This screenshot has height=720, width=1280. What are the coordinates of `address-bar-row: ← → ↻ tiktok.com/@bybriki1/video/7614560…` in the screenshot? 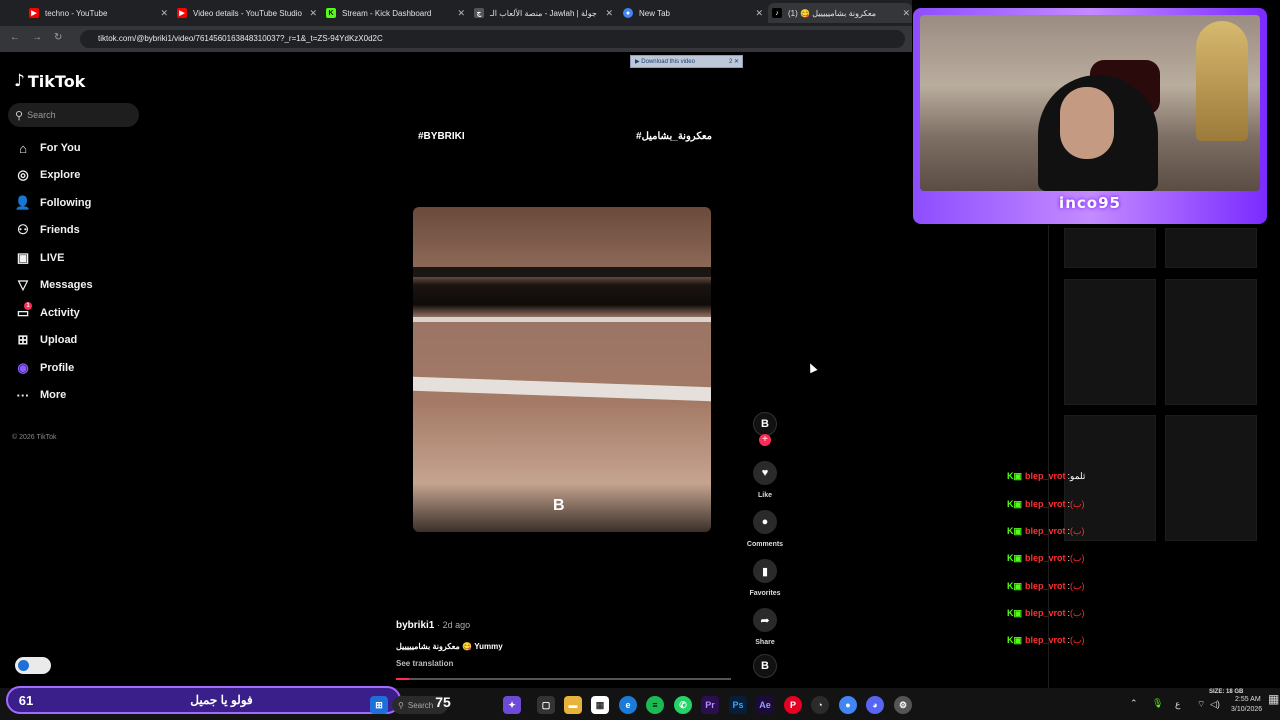 It's located at (456, 39).